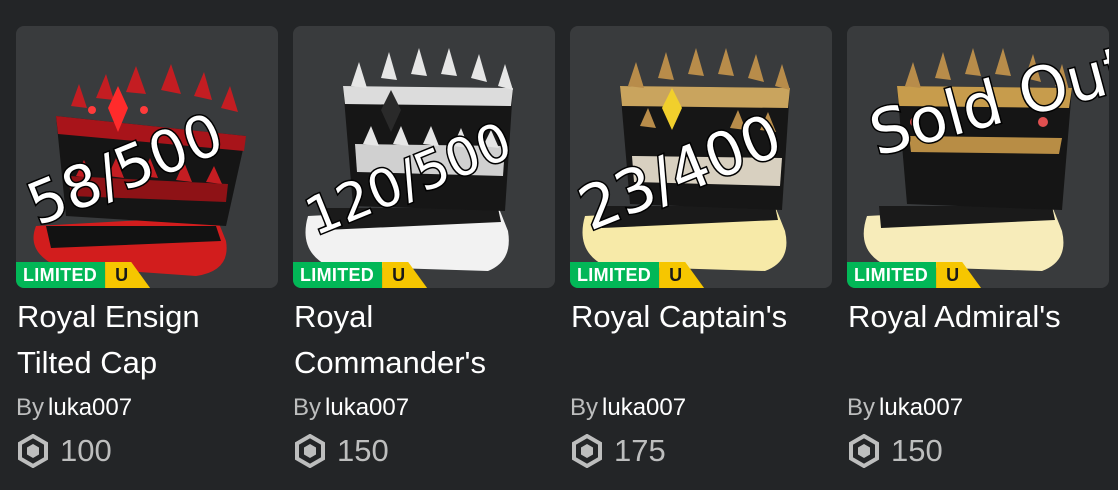  What do you see at coordinates (686, 159) in the screenshot?
I see `royal-captain-hat-image` at bounding box center [686, 159].